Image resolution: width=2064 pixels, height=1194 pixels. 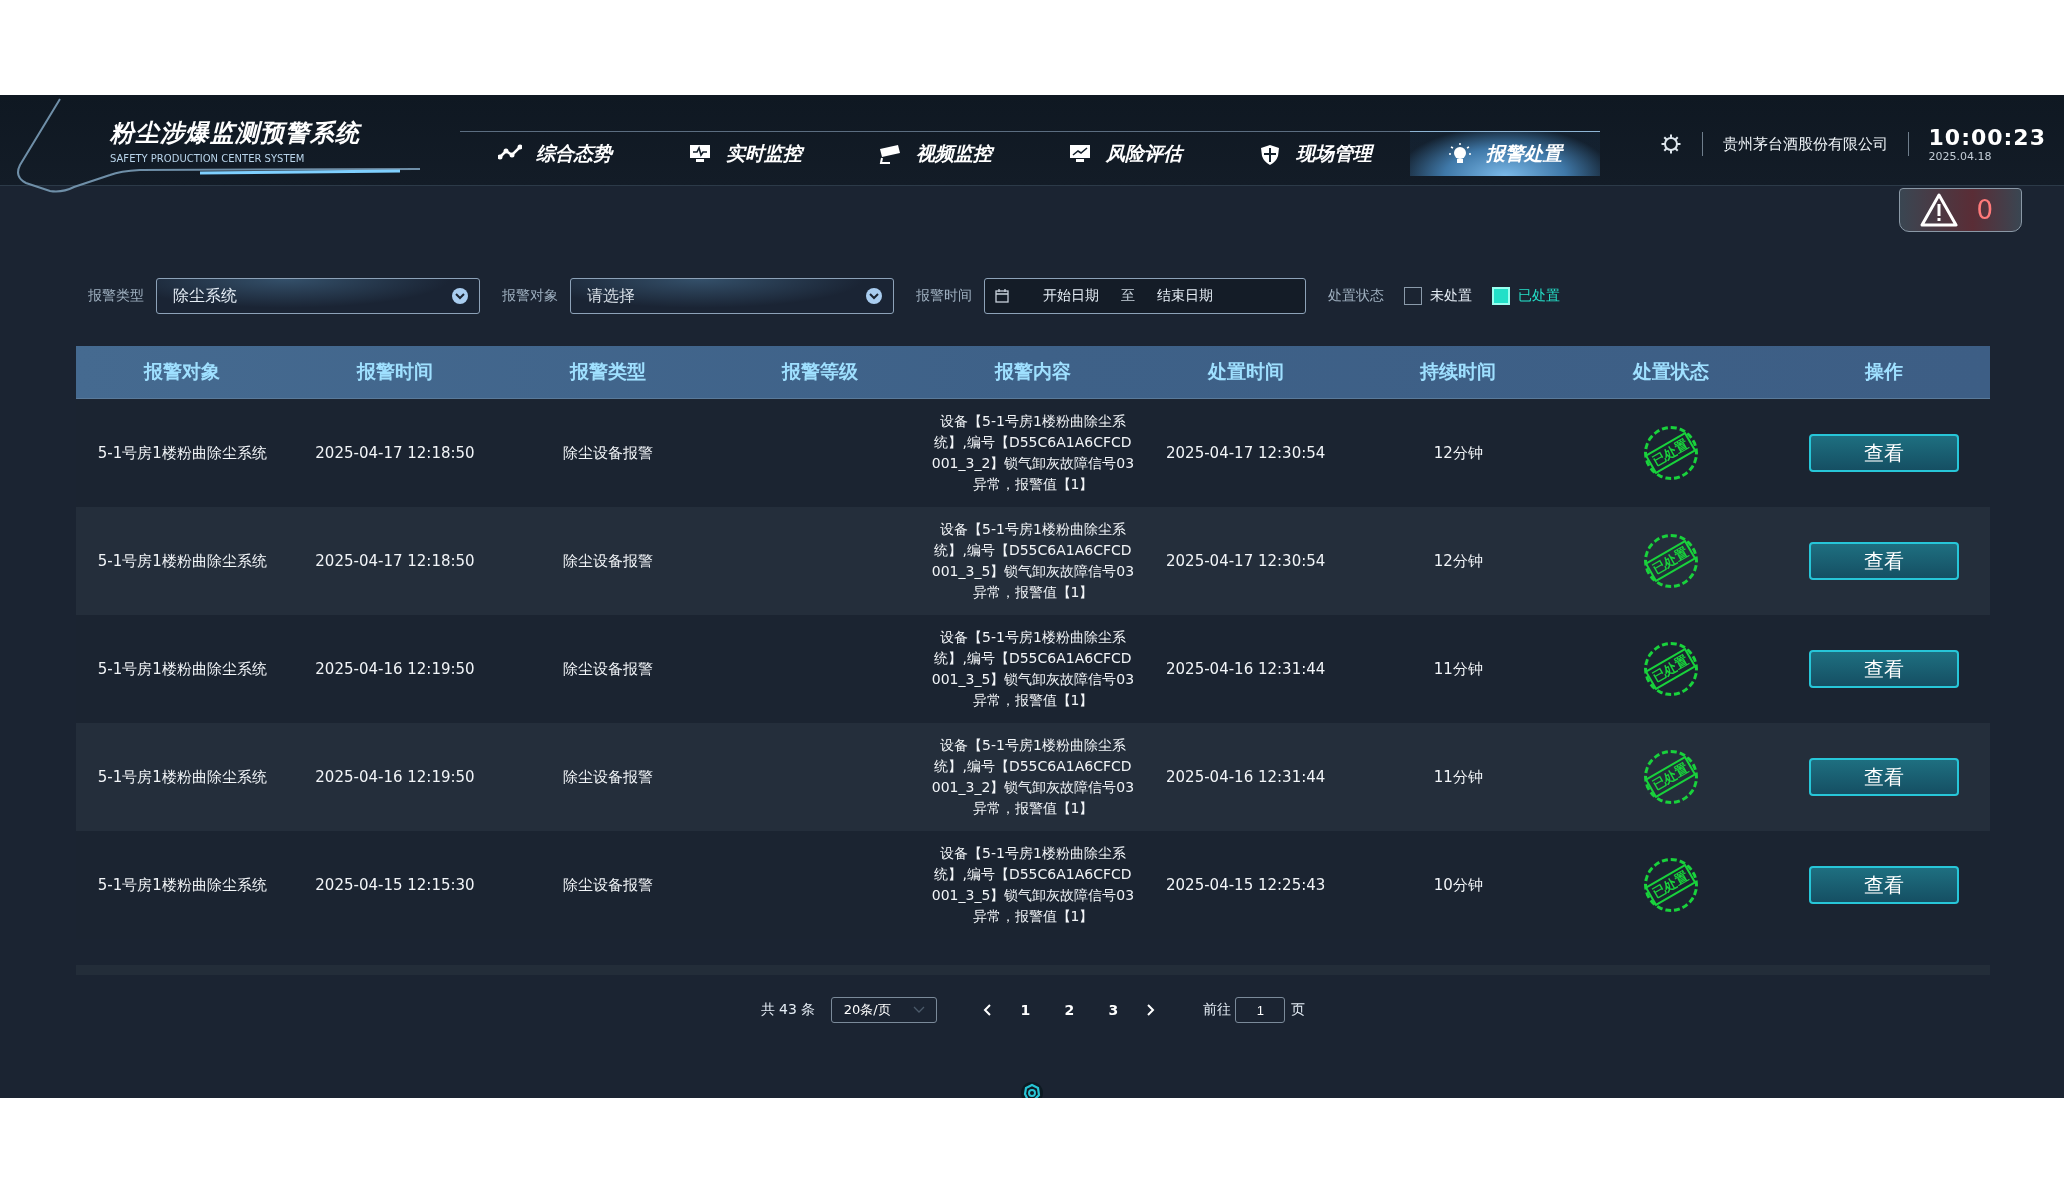 I want to click on checkbox-label: 已处置, so click(x=1539, y=296).